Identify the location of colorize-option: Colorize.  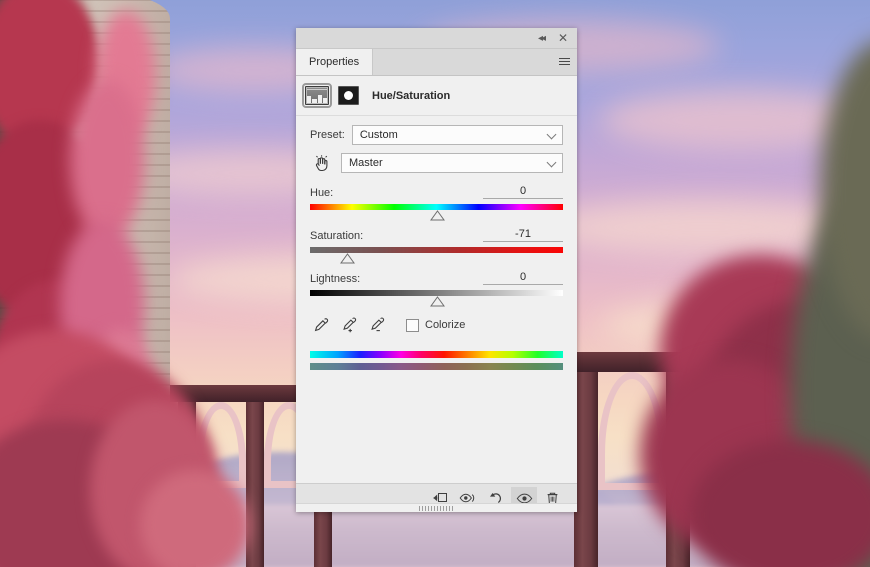
(436, 325).